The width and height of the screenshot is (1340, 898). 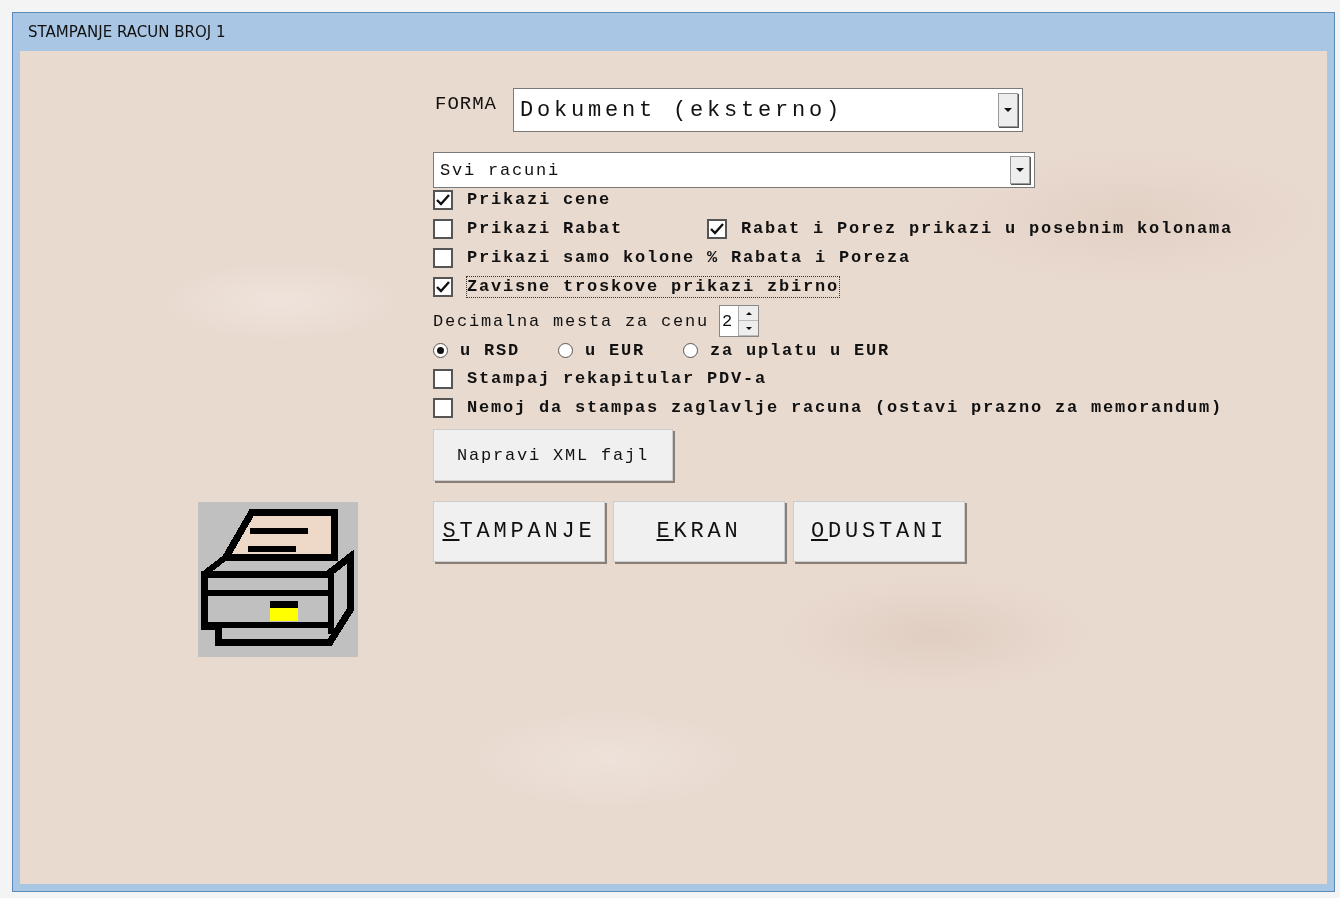 I want to click on radio-label: u RSD, so click(x=490, y=350).